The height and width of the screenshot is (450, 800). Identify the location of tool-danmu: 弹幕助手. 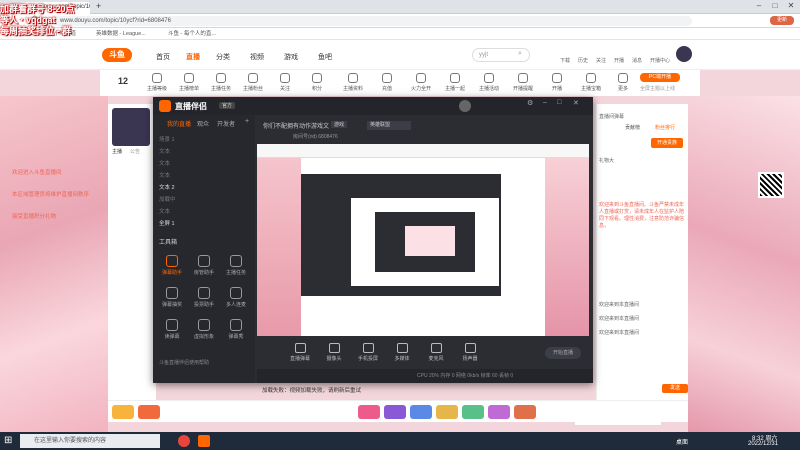
(172, 265).